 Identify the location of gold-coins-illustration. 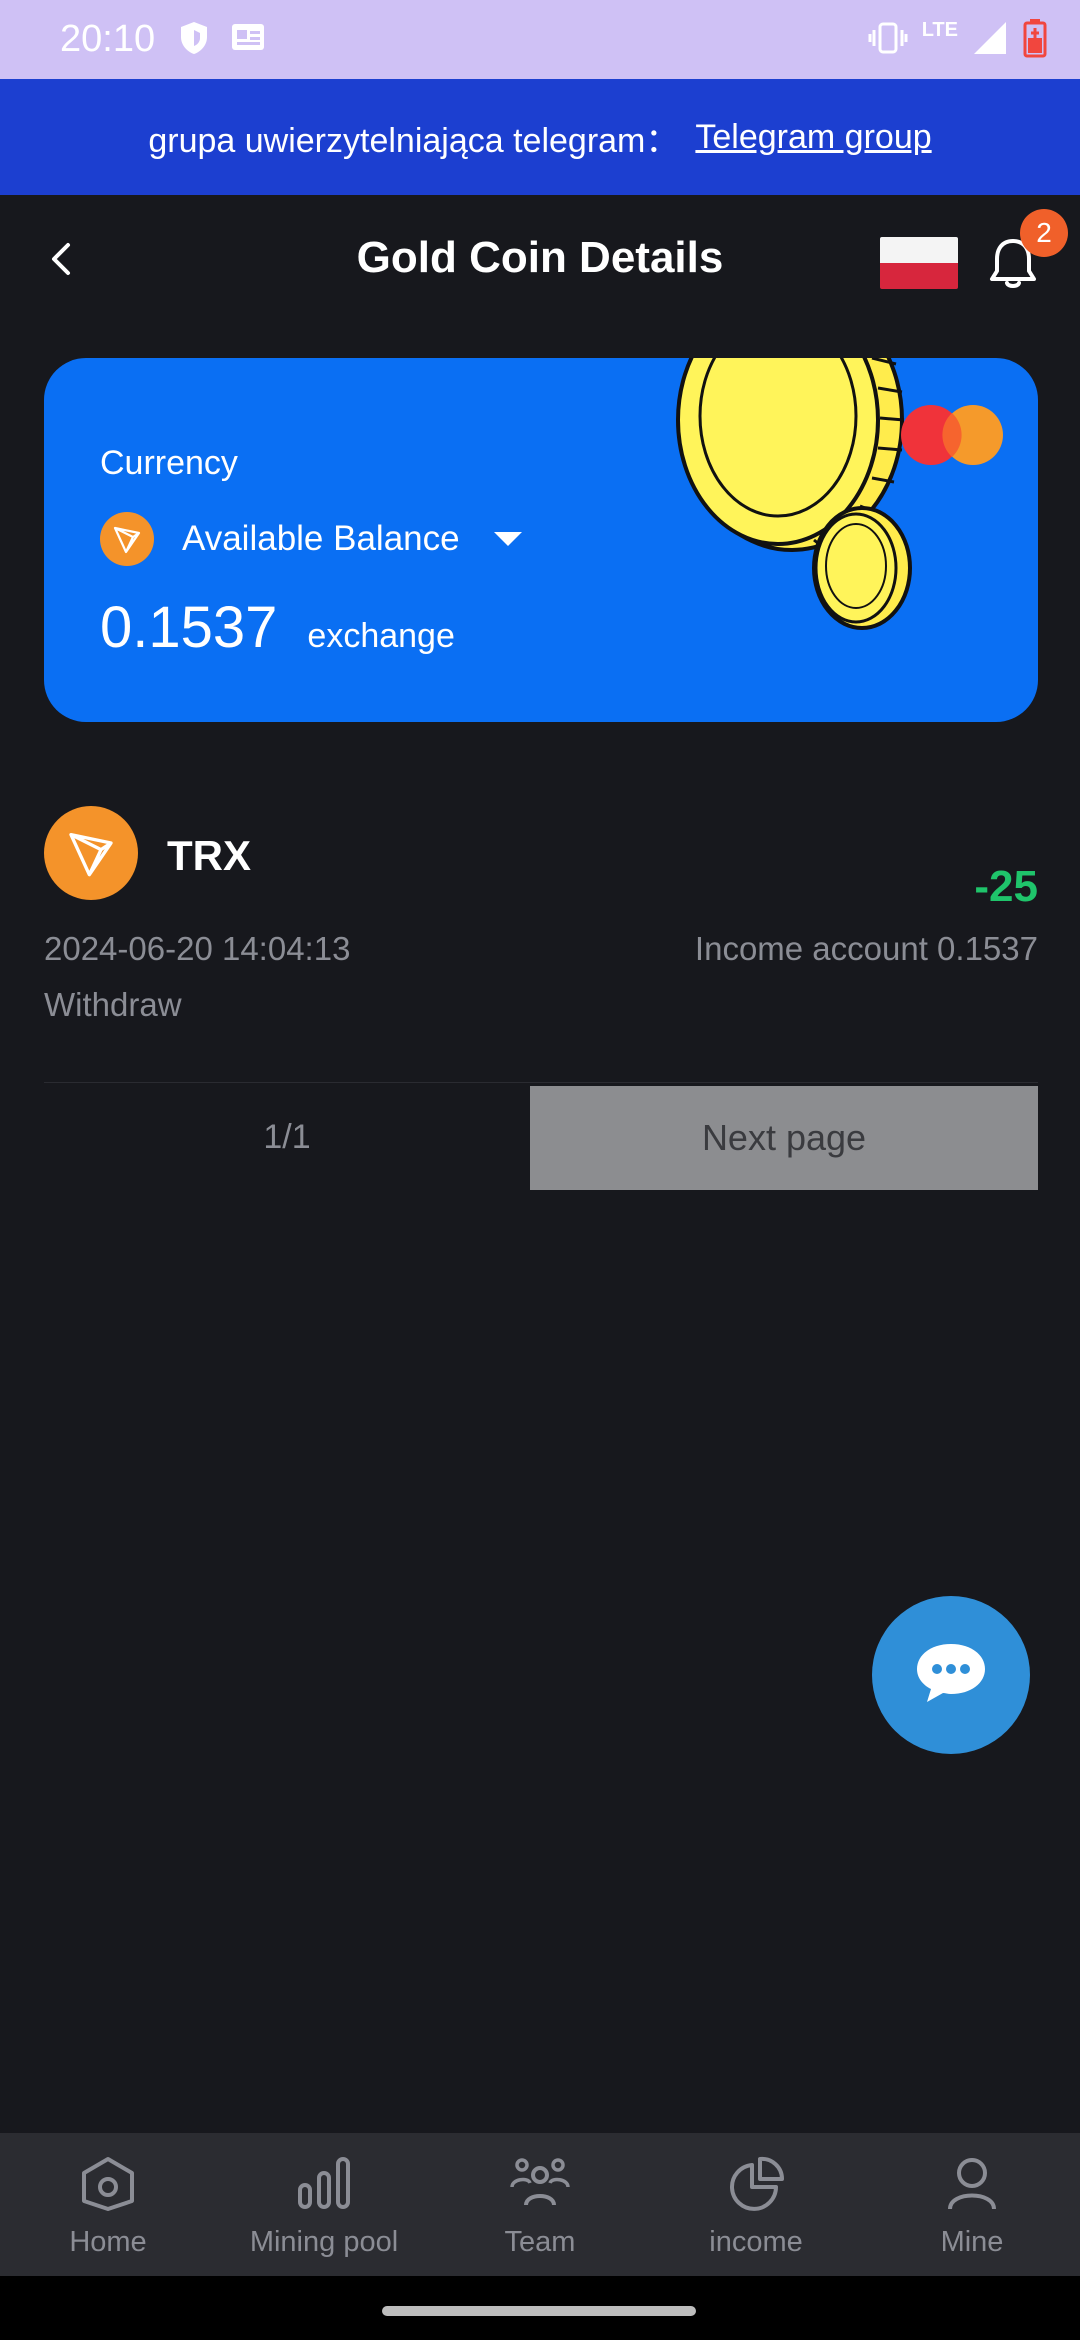
(774, 500).